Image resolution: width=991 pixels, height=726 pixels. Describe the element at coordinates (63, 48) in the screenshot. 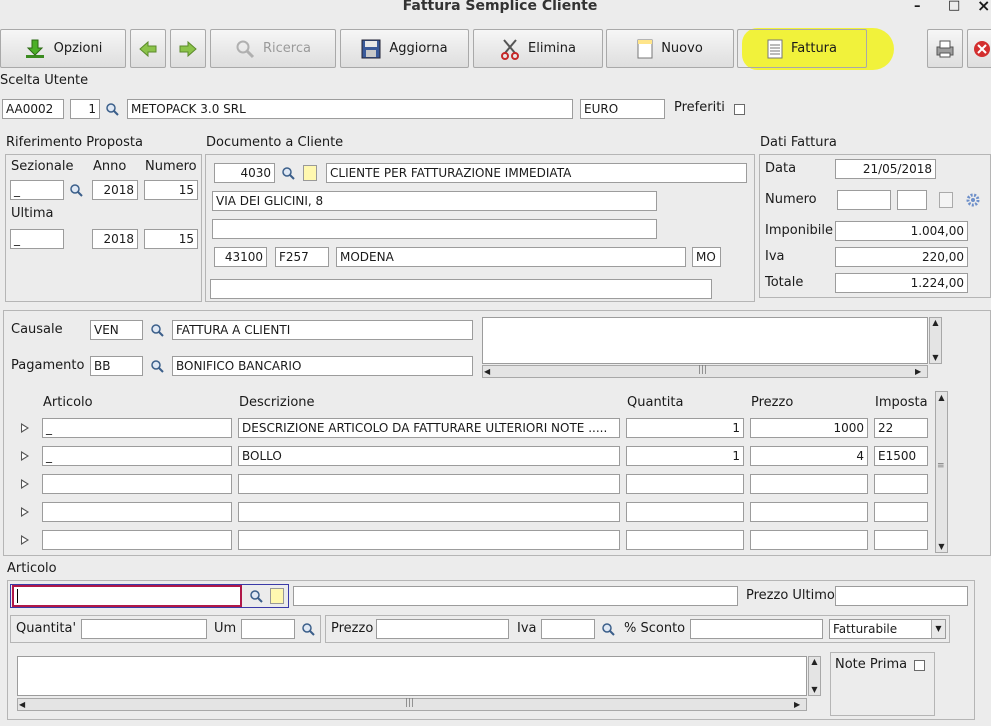

I see `opzioni-button: Opzioni` at that location.